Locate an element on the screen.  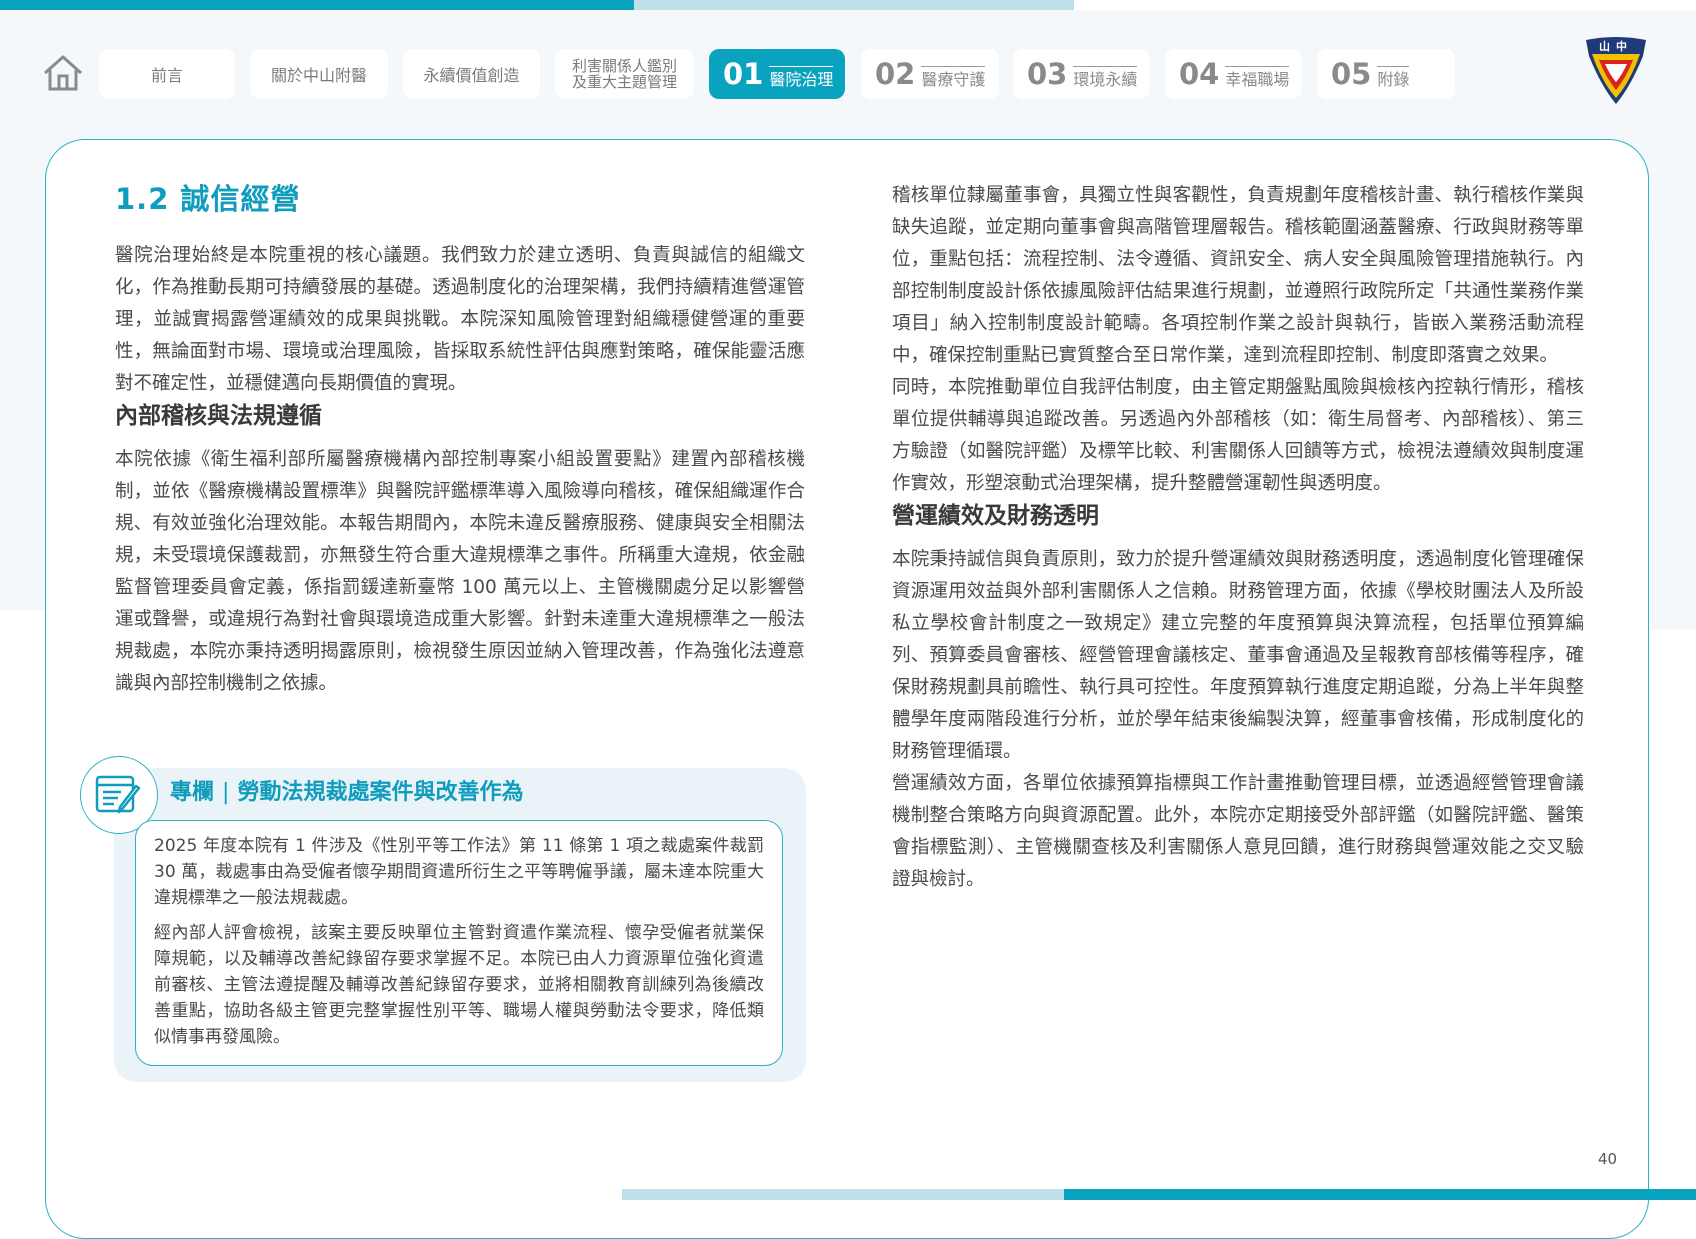
tab-label: 永續價值創造 is located at coordinates (471, 75).